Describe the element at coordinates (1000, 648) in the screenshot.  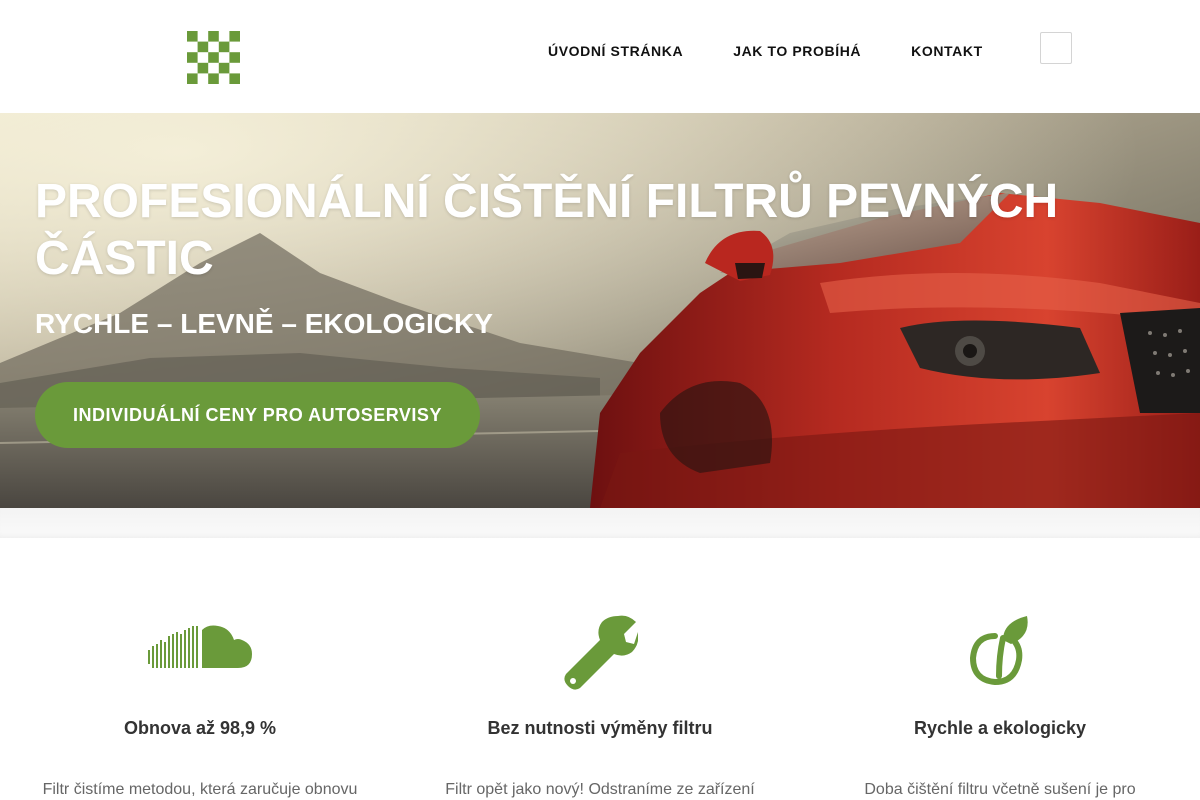
I see `leaf-apple-icon` at that location.